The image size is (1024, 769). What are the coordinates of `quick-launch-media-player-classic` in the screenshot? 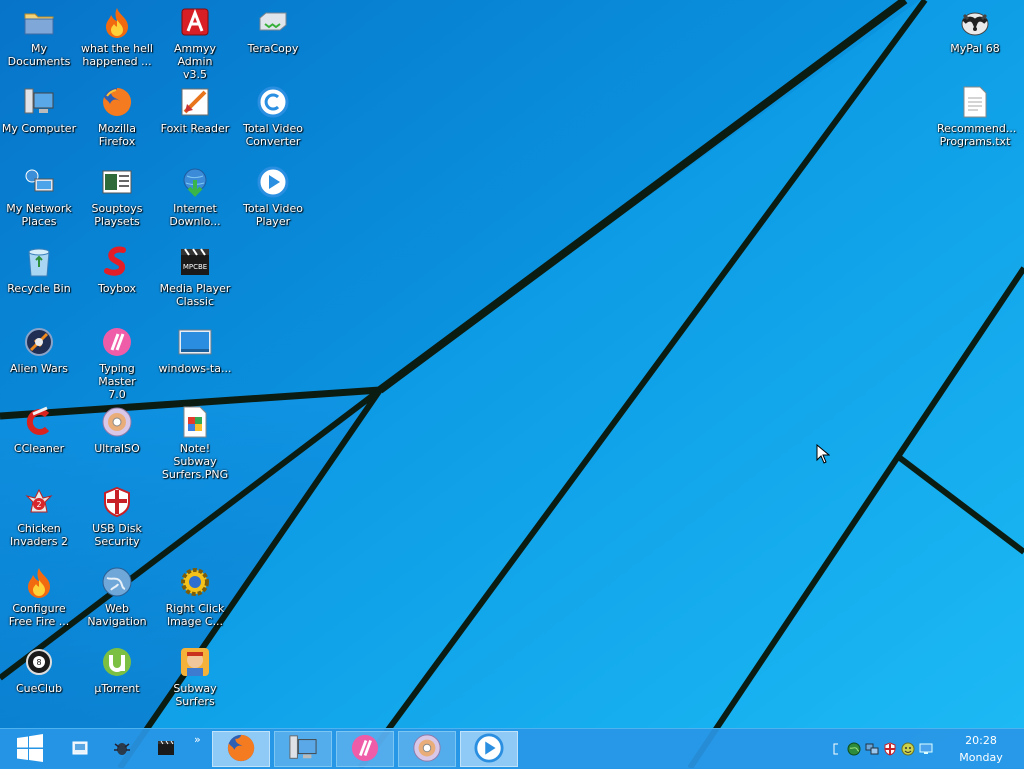 It's located at (166, 749).